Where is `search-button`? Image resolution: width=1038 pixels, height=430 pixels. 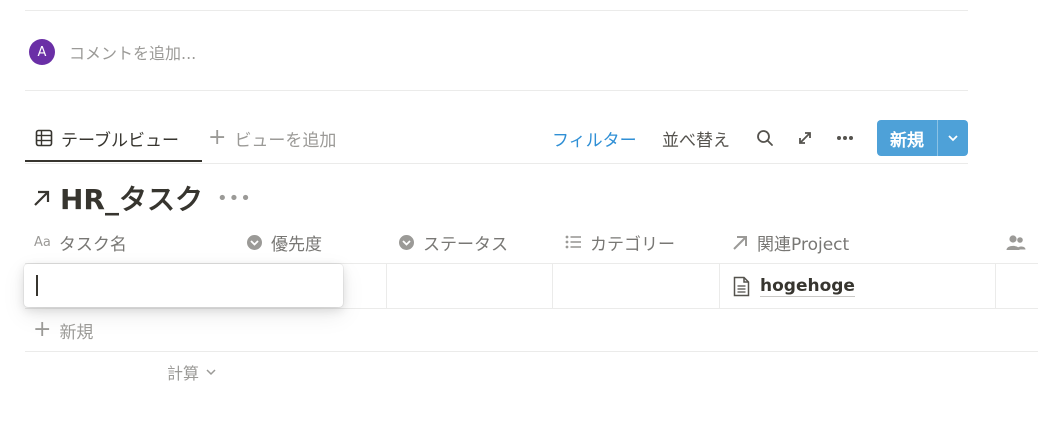
search-button is located at coordinates (765, 138).